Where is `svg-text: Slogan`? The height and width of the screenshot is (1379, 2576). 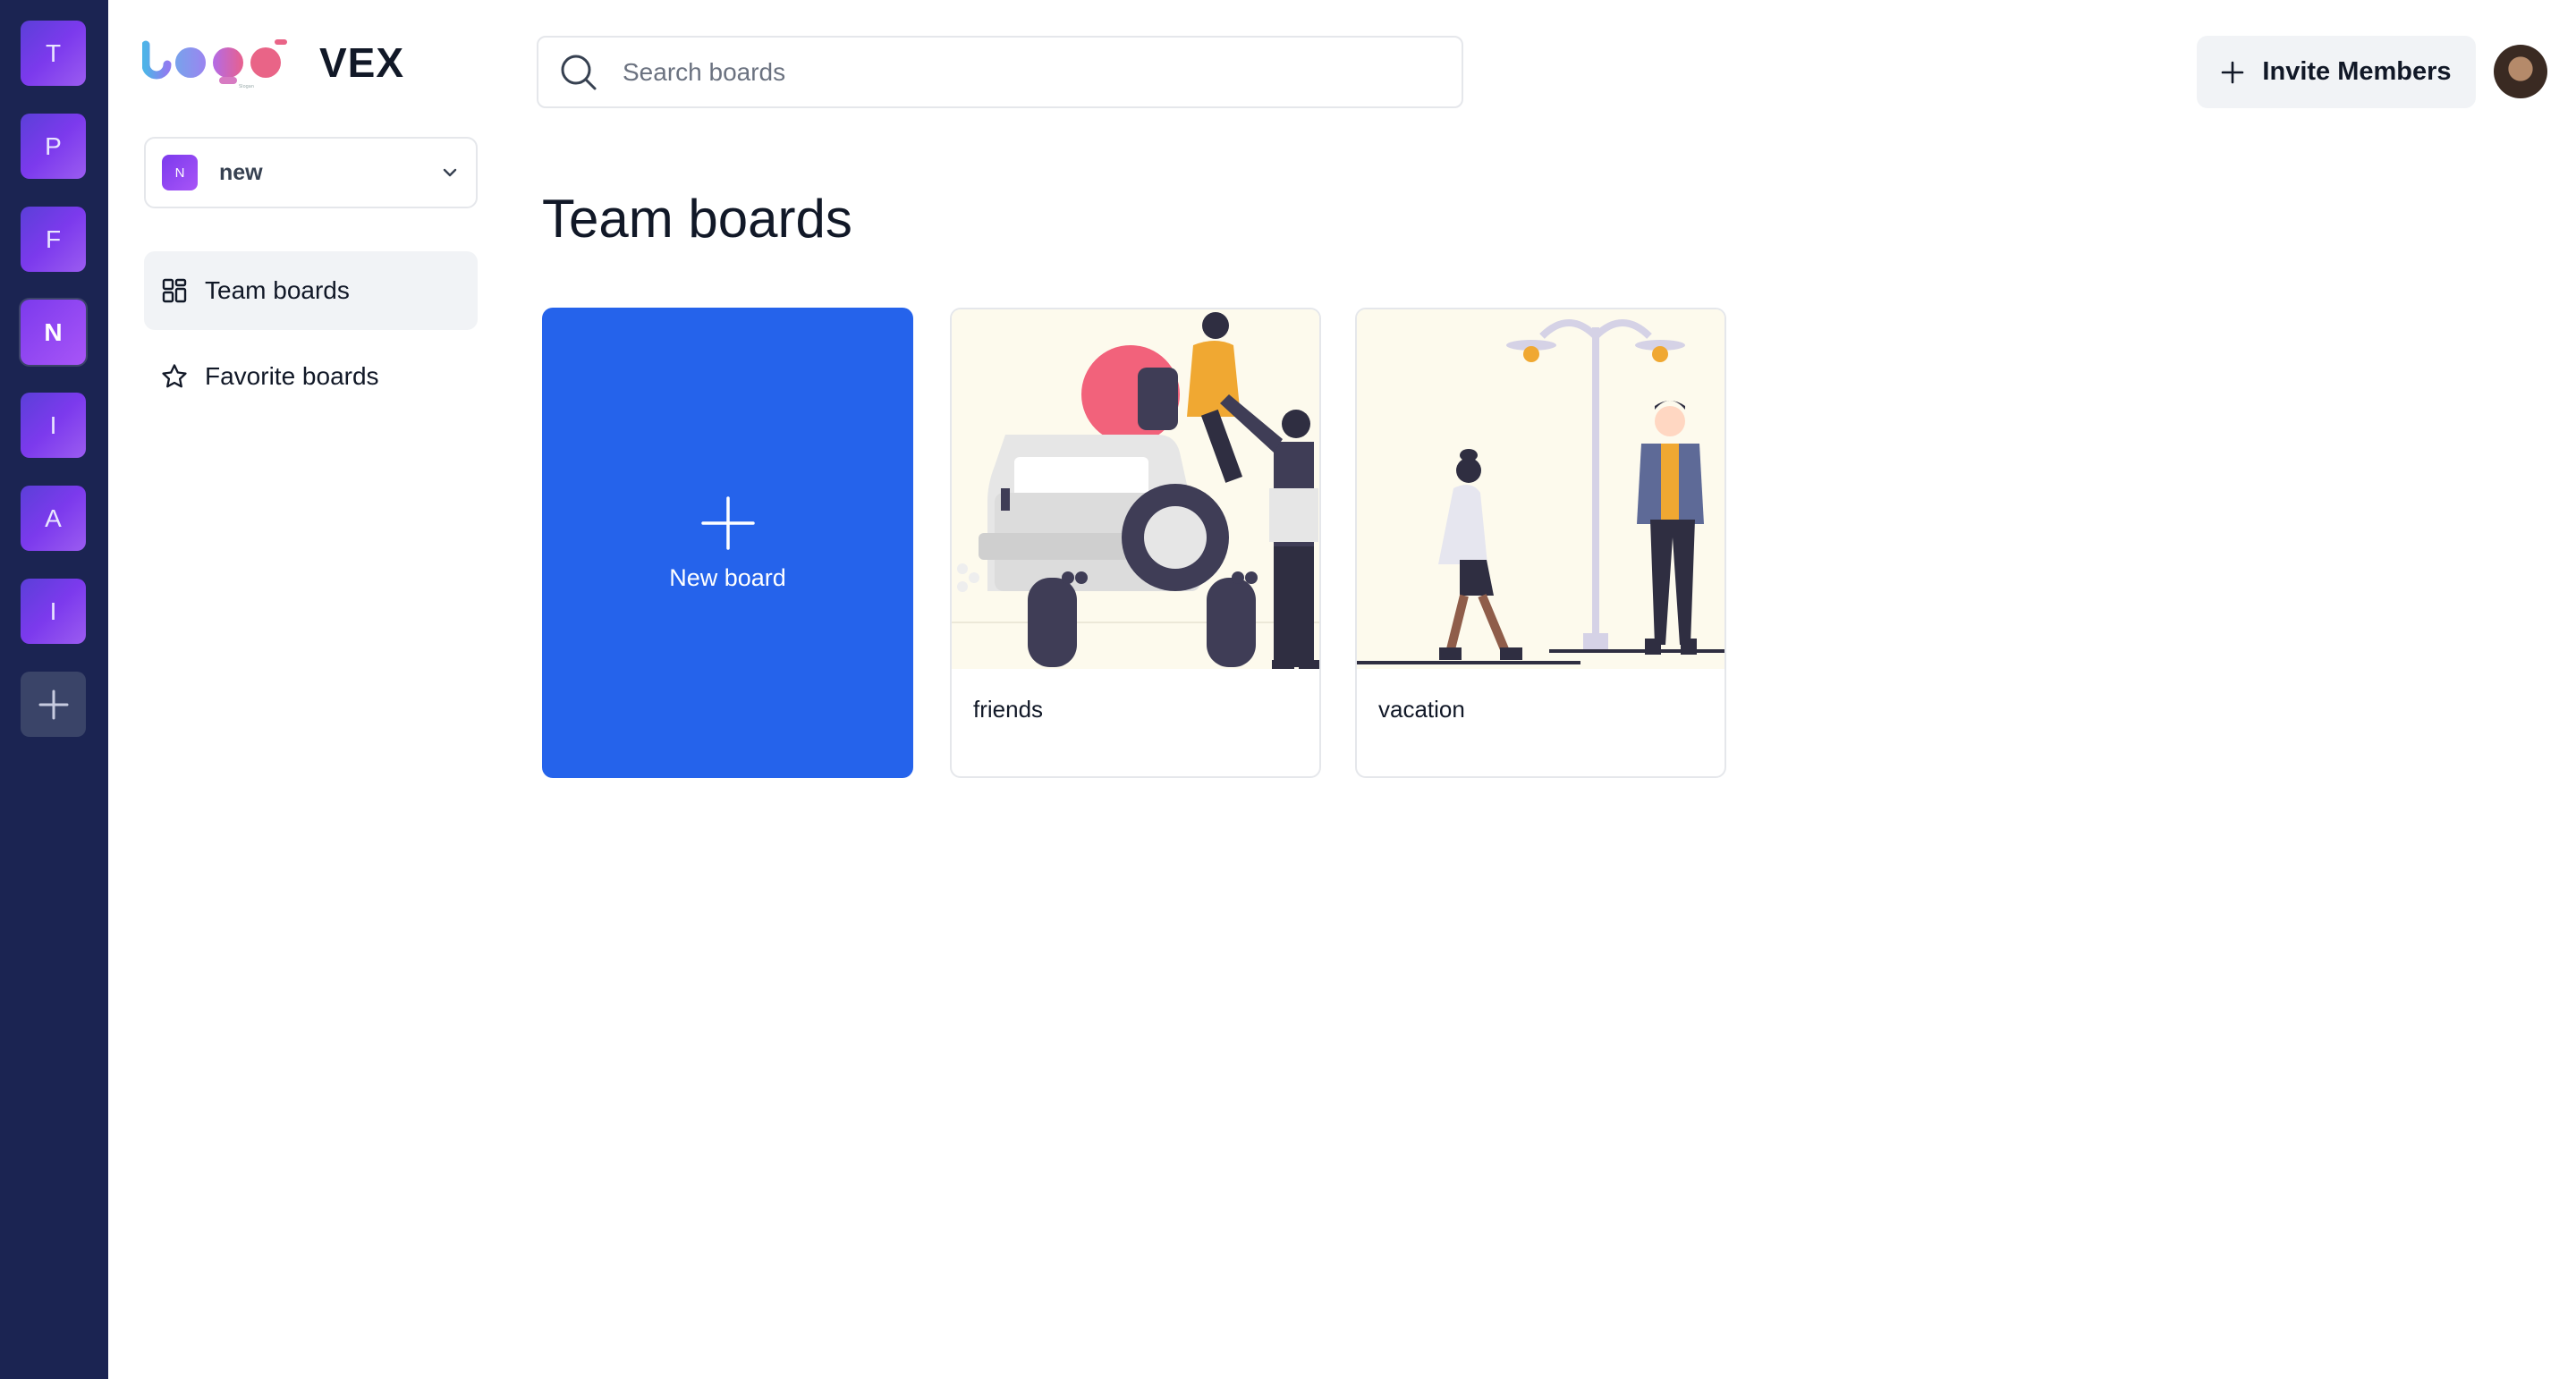
svg-text: Slogan is located at coordinates (246, 86).